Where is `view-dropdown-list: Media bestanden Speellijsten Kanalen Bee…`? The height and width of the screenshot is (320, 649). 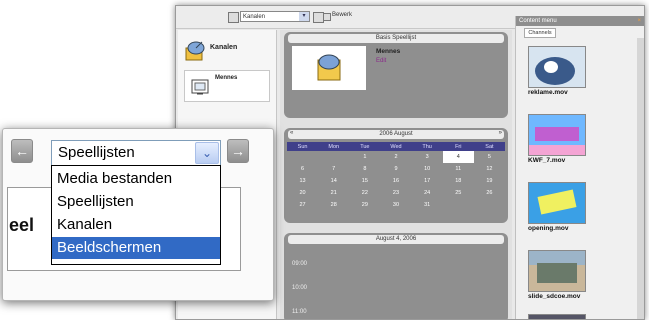 view-dropdown-list: Media bestanden Speellijsten Kanalen Bee… is located at coordinates (136, 215).